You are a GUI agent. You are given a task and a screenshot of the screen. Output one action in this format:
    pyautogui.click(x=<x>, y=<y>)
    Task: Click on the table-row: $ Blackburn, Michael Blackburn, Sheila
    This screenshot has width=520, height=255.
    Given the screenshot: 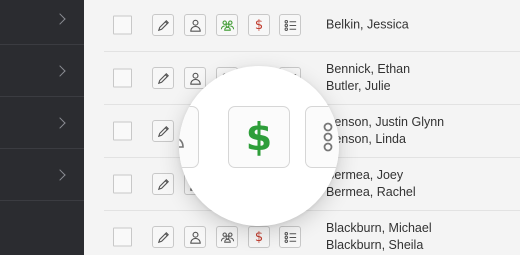 What is the action you would take?
    pyautogui.click(x=312, y=233)
    